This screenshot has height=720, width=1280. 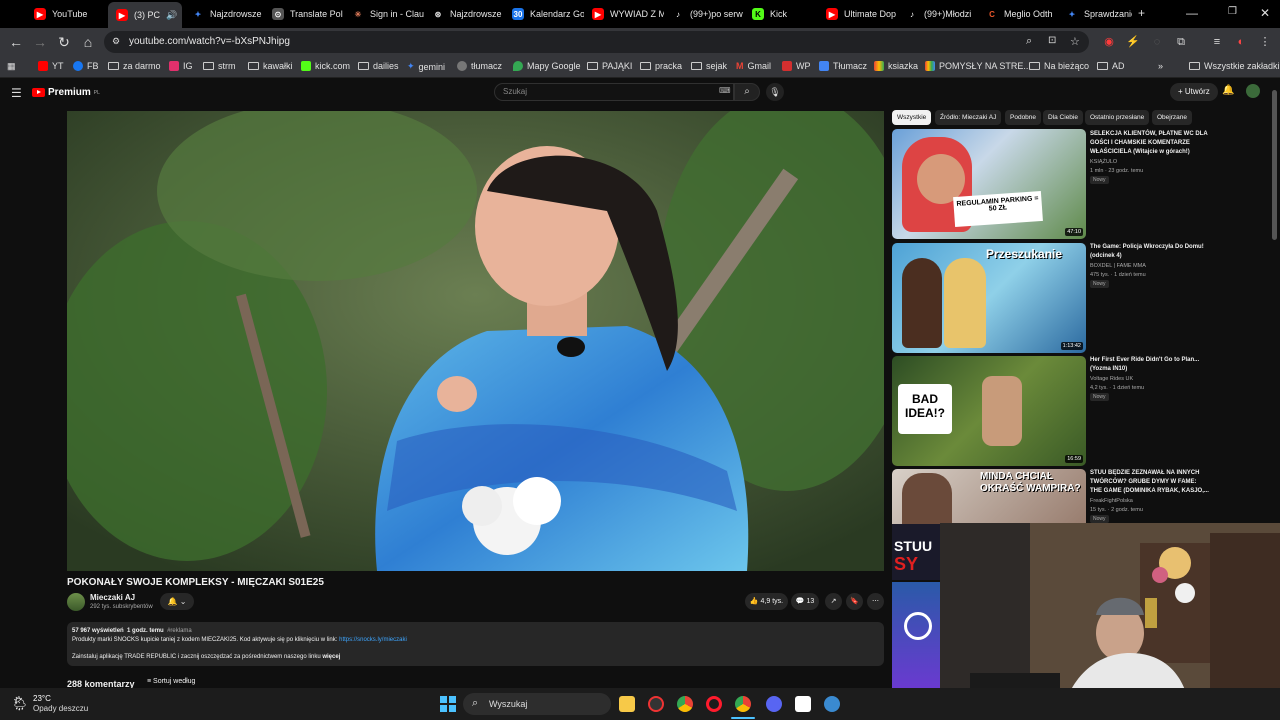 I want to click on bookmark-ig: IG, so click(x=181, y=66).